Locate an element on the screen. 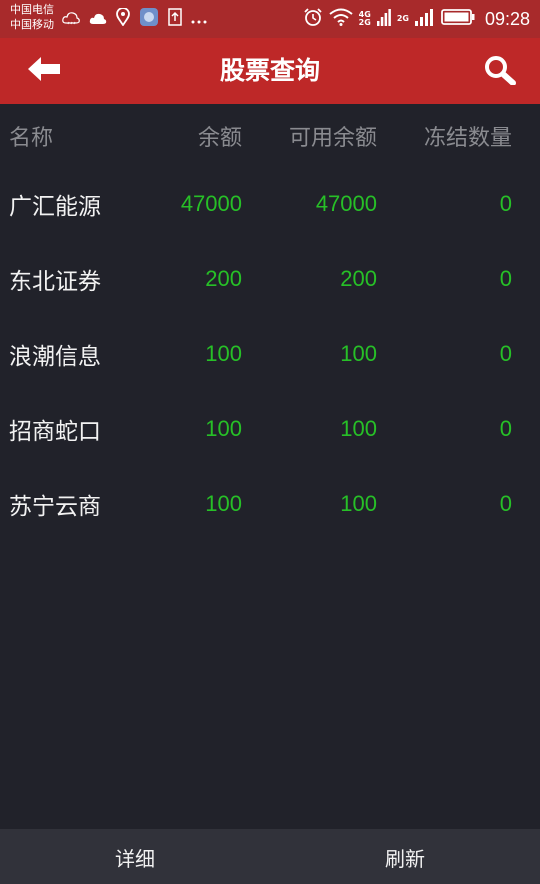  table-header: 名称 余额 可用余额 冻结数量 is located at coordinates (270, 136).